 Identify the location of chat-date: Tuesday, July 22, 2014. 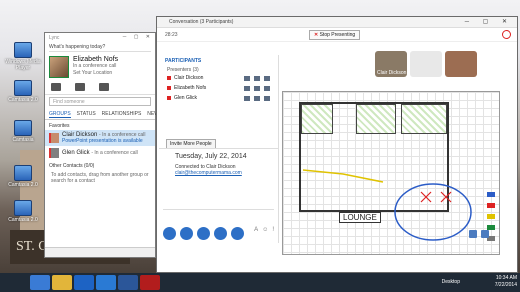
(211, 156).